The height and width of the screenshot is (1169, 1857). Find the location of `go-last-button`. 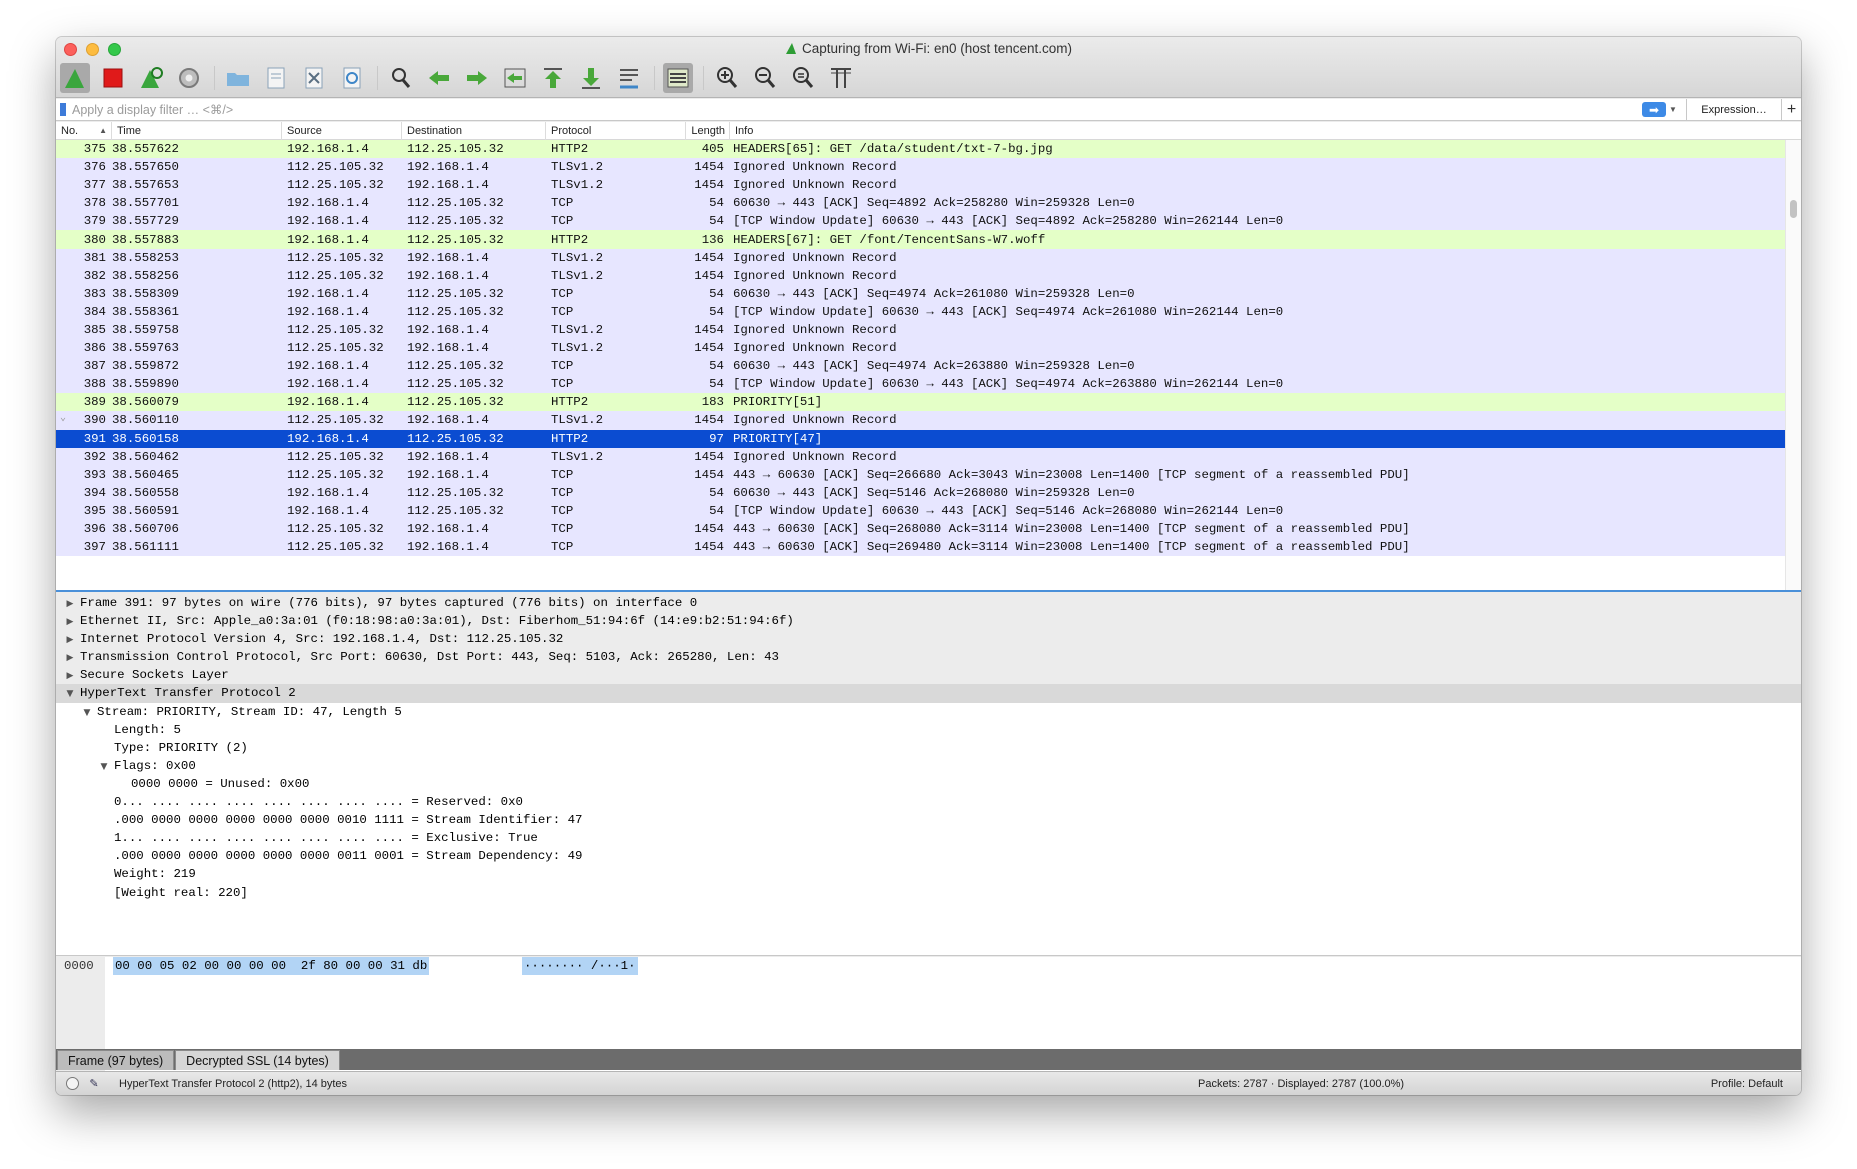

go-last-button is located at coordinates (591, 78).